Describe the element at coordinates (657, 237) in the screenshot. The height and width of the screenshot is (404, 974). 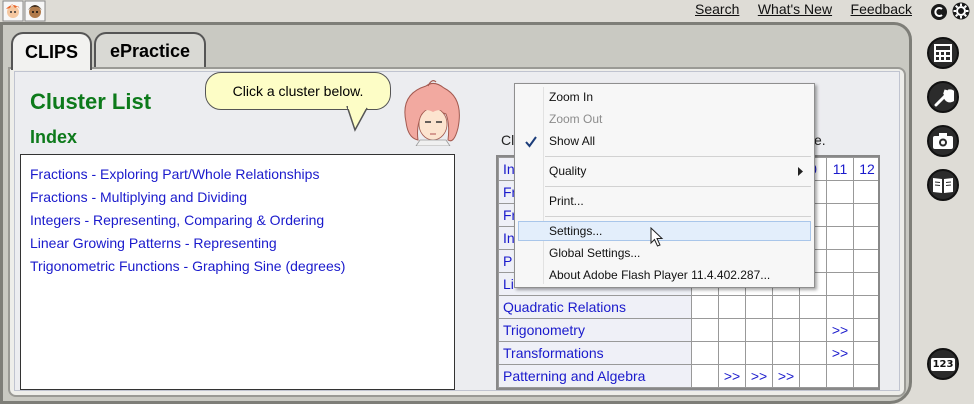
I see `mouse-cursor-icon` at that location.